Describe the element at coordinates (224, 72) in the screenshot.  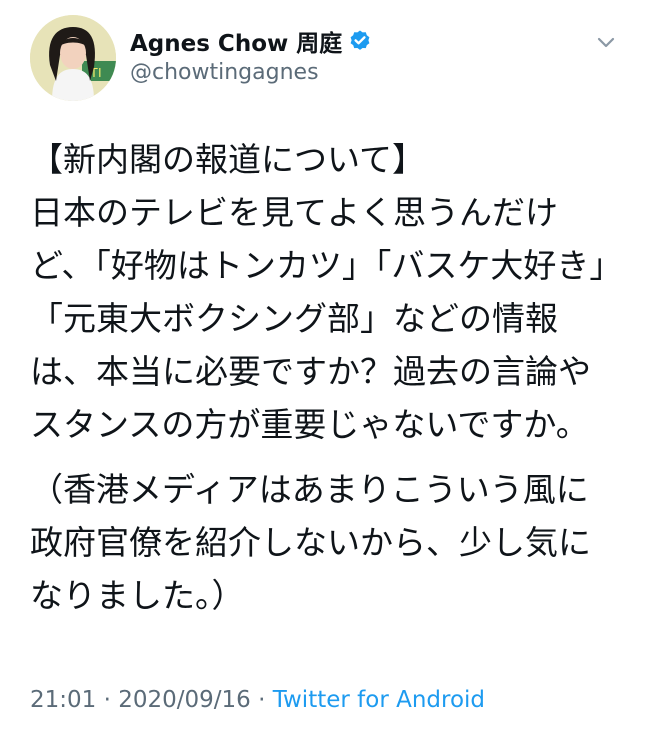
I see `user-handle: @chowtingagnes` at that location.